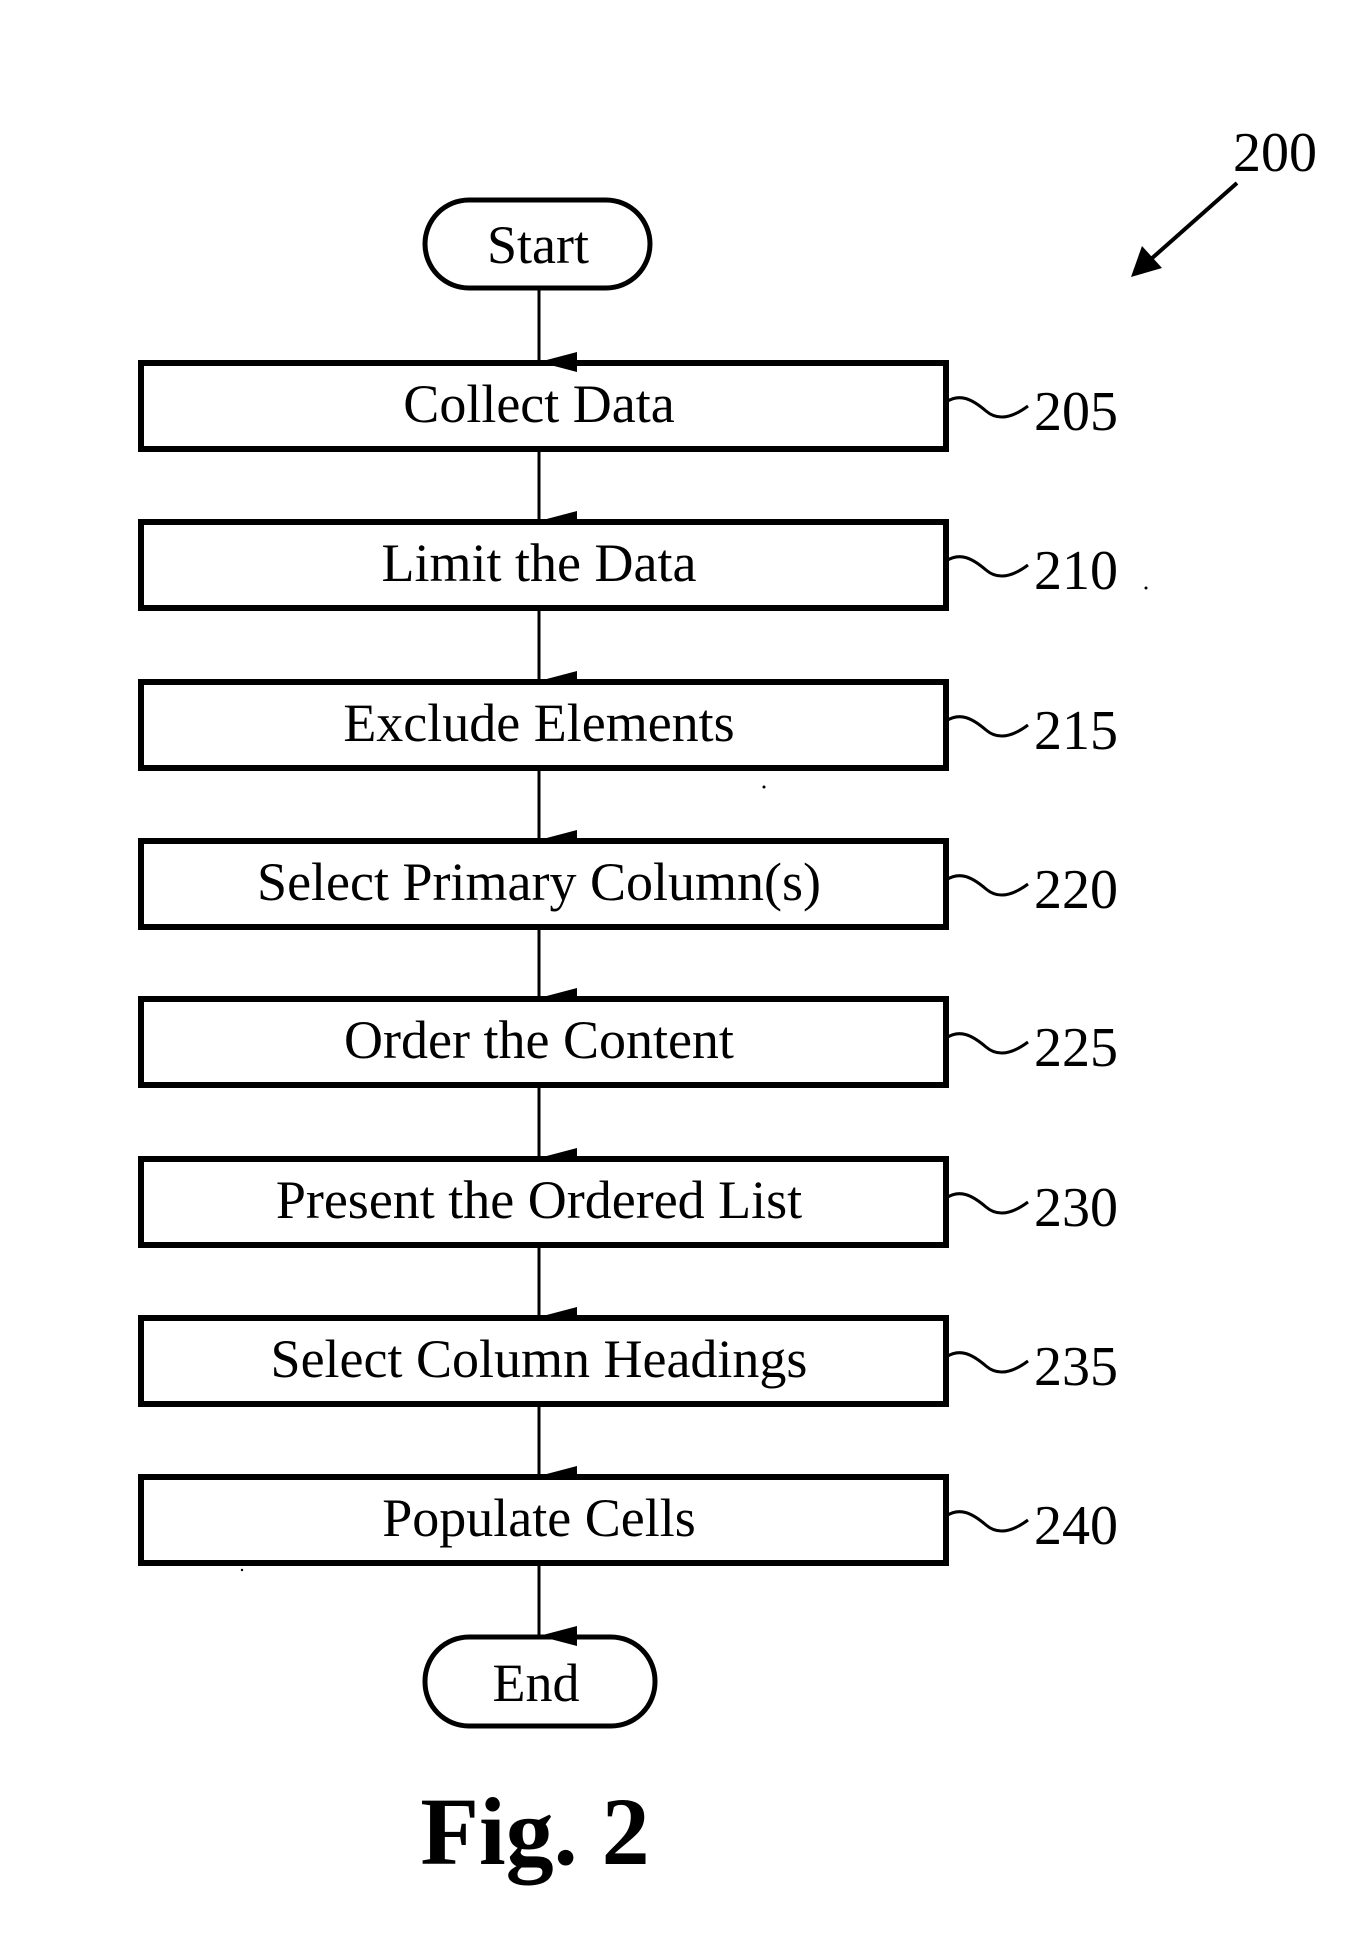 This screenshot has height=1945, width=1367. What do you see at coordinates (538, 723) in the screenshot?
I see `step-label: Exclude Elements` at bounding box center [538, 723].